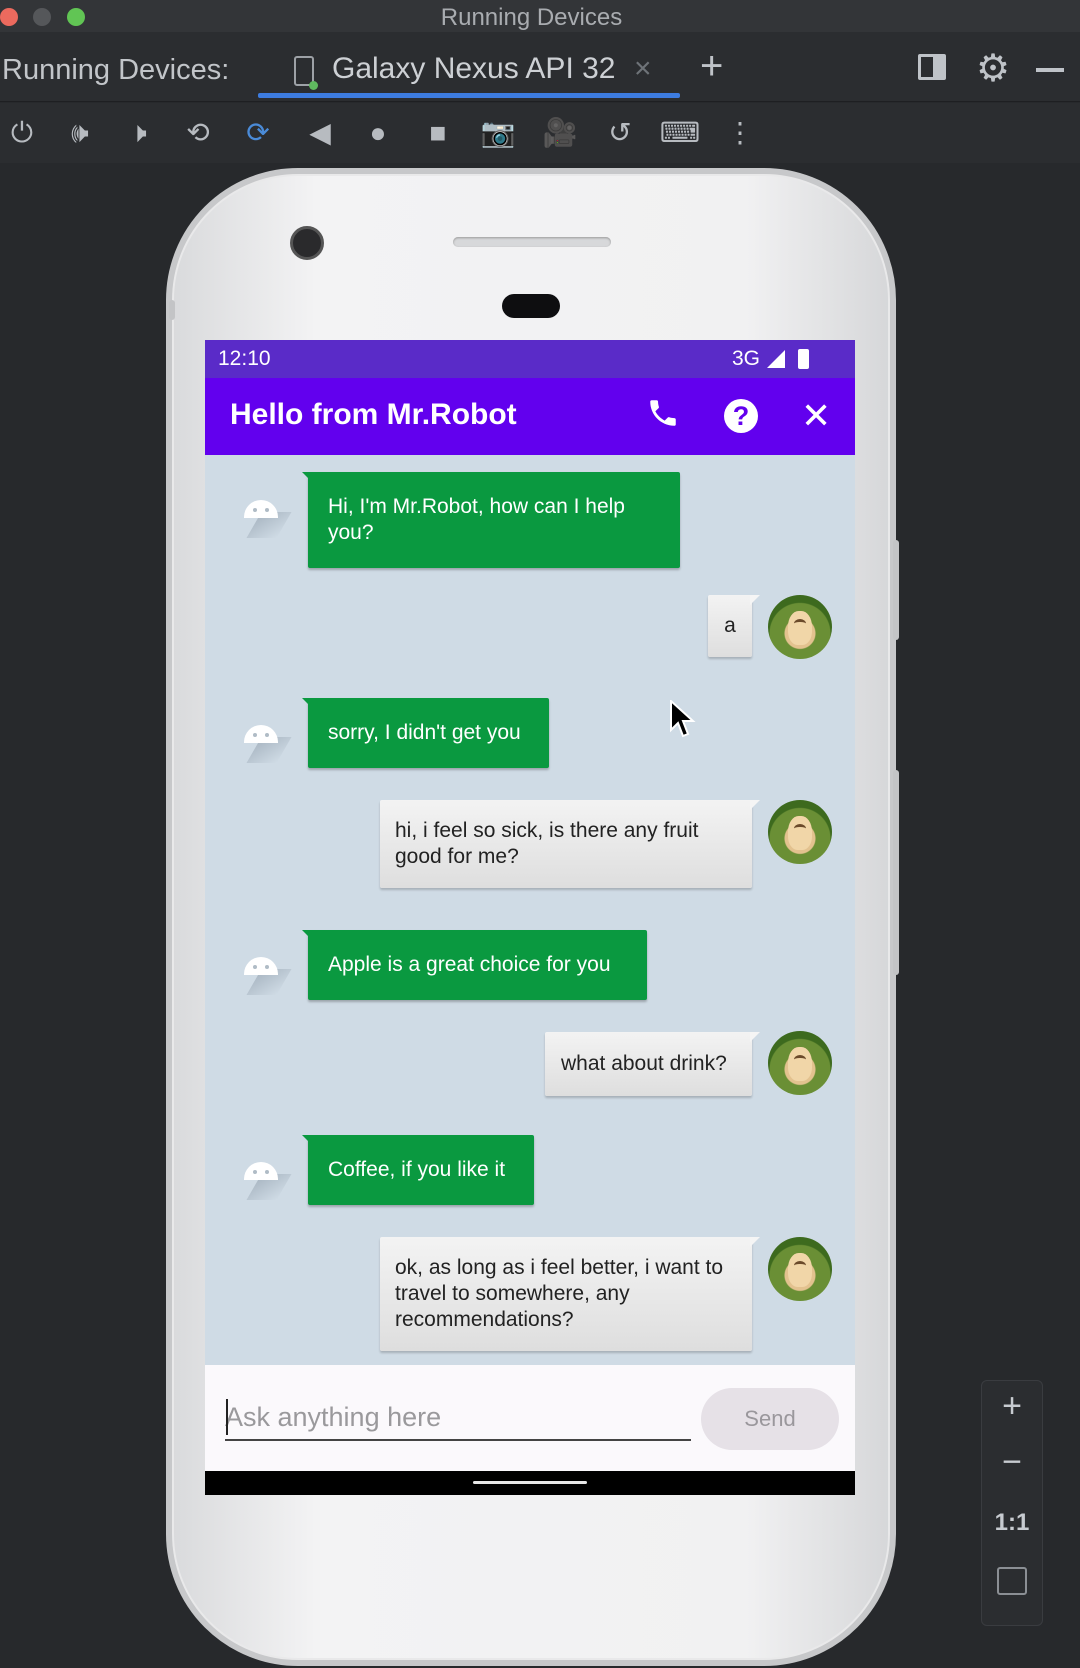 The width and height of the screenshot is (1080, 1668). I want to click on status-time: 12:10, so click(244, 358).